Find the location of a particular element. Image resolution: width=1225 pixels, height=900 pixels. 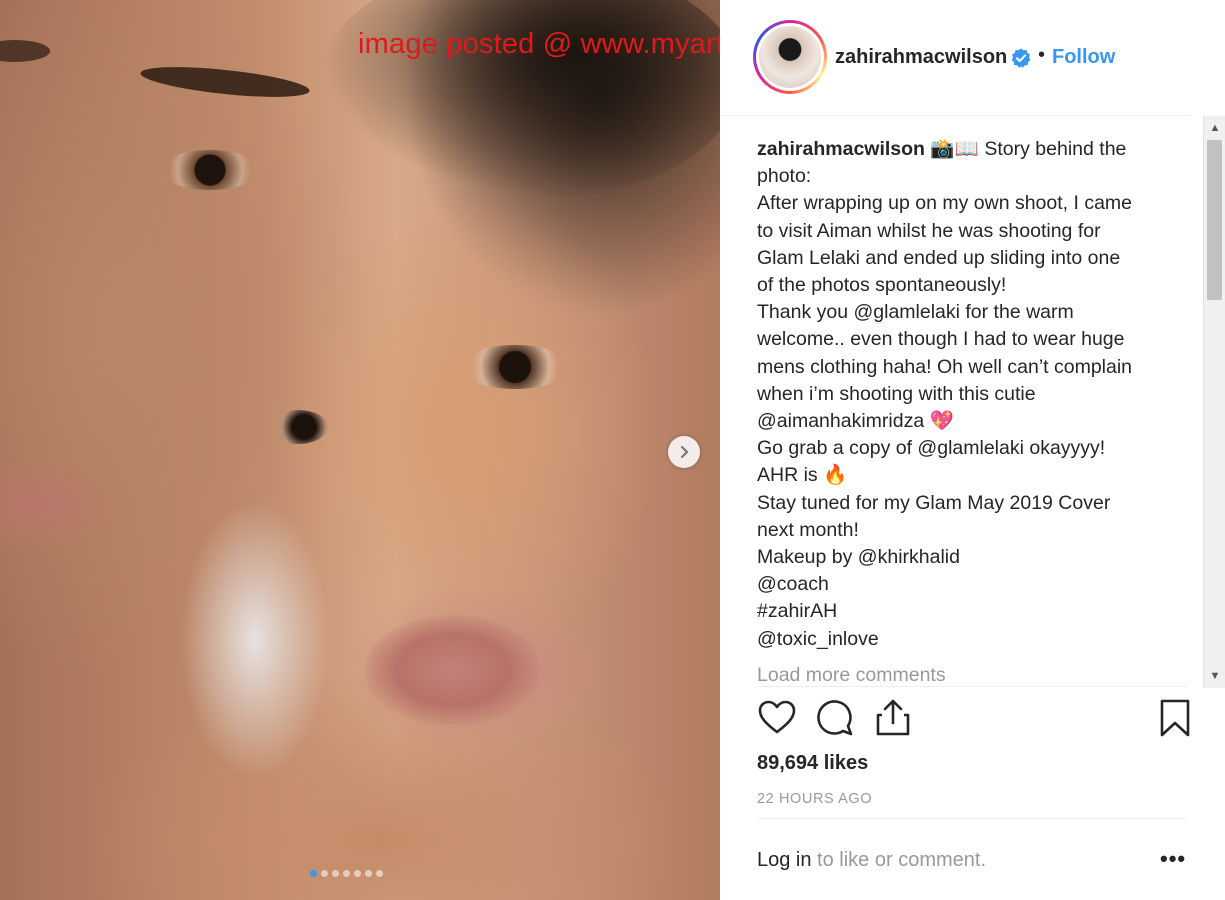

chevron-right-icon is located at coordinates (684, 452).